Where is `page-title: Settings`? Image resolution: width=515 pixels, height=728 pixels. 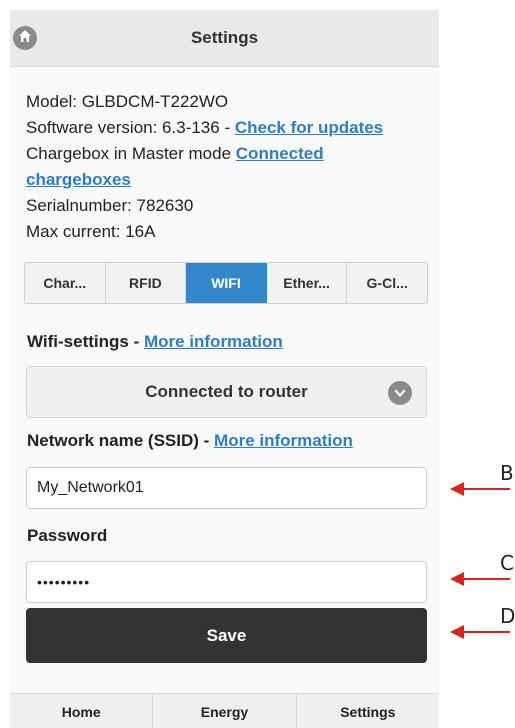
page-title: Settings is located at coordinates (224, 37).